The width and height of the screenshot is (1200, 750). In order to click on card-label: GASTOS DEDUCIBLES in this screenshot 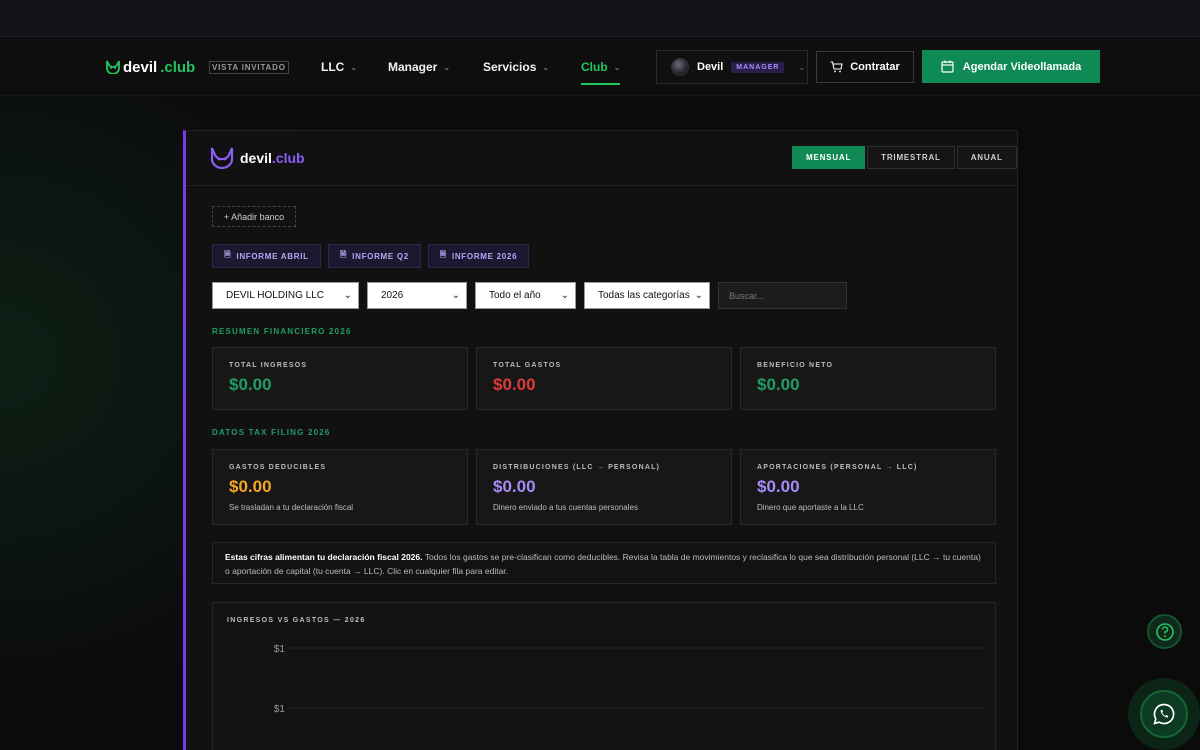, I will do `click(278, 467)`.